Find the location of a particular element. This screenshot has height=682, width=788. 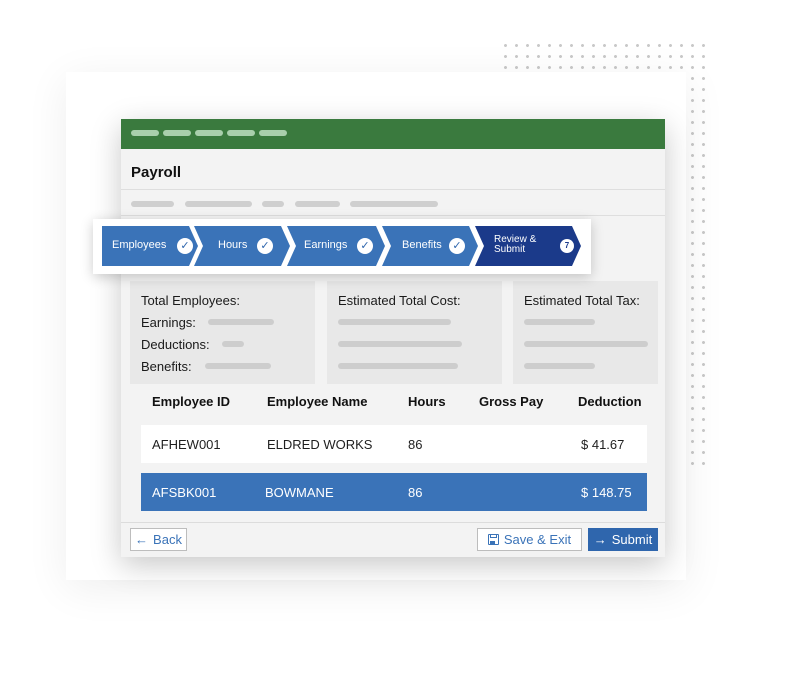

earnings-value-placeholder is located at coordinates (241, 322).